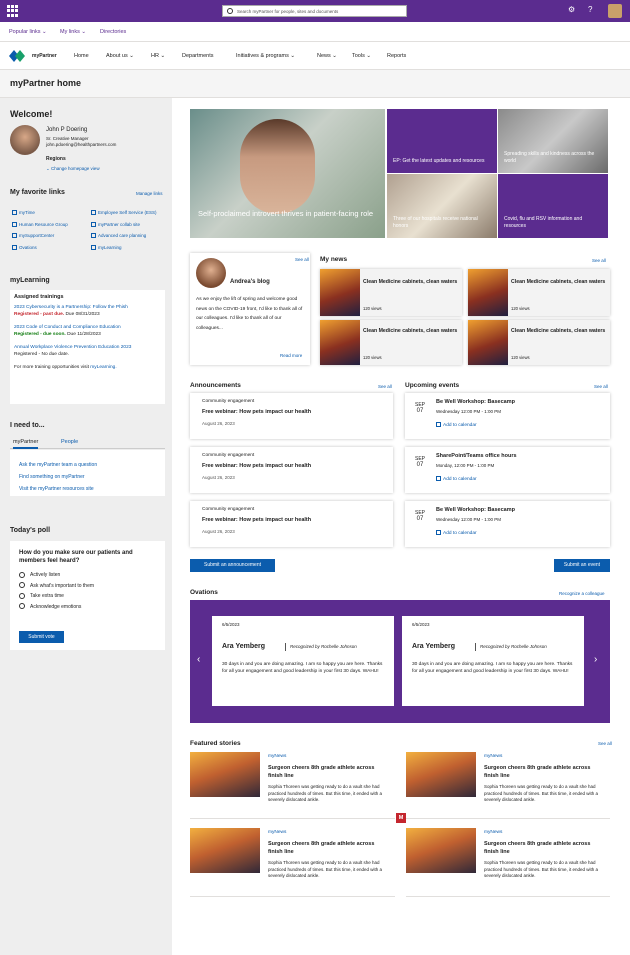 The image size is (630, 955). What do you see at coordinates (40, 225) in the screenshot?
I see `fav-link: Human Resource Group` at bounding box center [40, 225].